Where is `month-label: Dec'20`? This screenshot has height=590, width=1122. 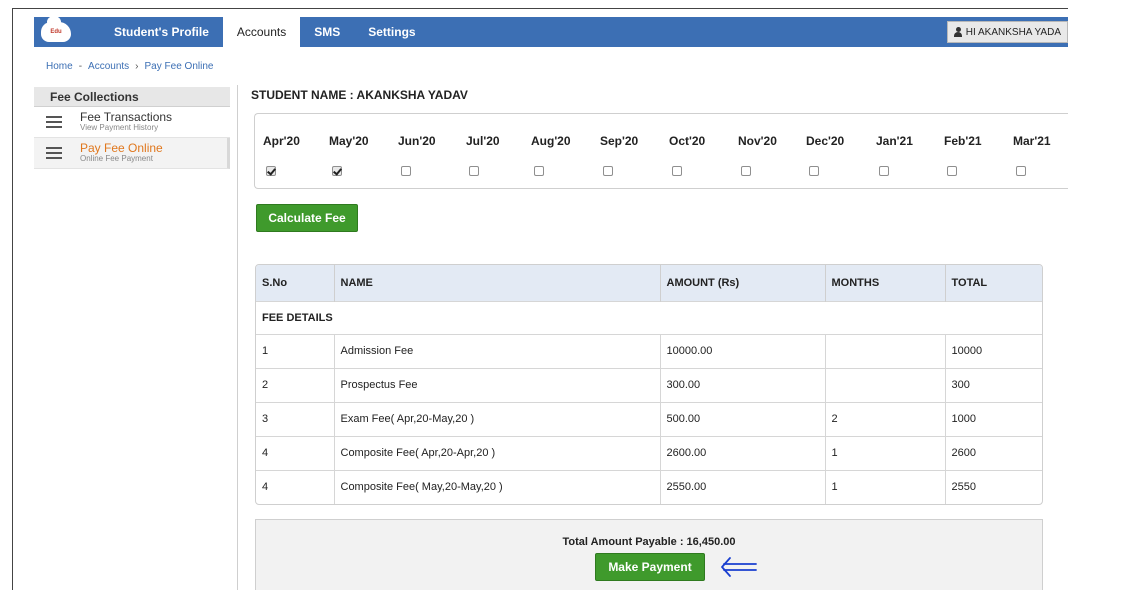
month-label: Dec'20 is located at coordinates (825, 141).